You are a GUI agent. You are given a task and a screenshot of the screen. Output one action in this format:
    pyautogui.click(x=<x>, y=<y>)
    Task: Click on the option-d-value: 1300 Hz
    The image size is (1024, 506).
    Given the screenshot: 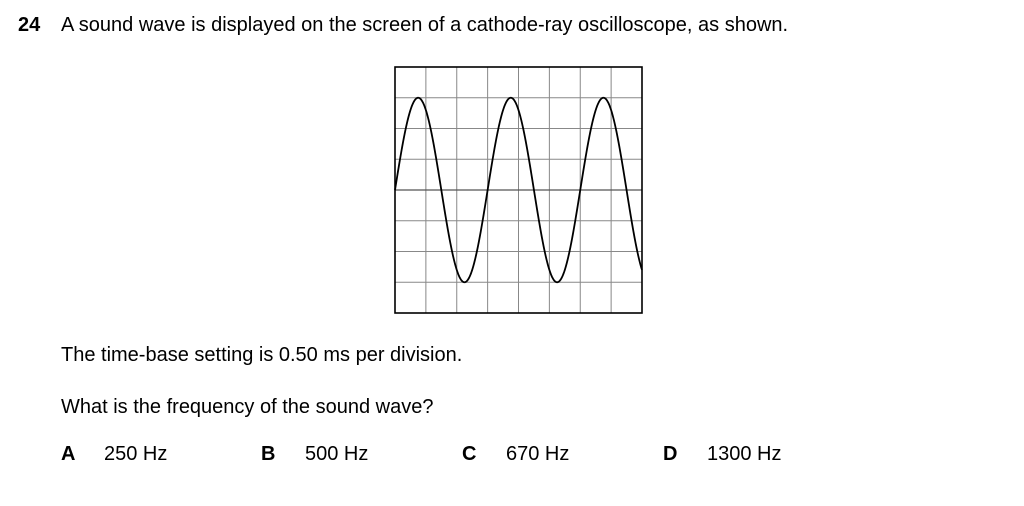 What is the action you would take?
    pyautogui.click(x=744, y=454)
    